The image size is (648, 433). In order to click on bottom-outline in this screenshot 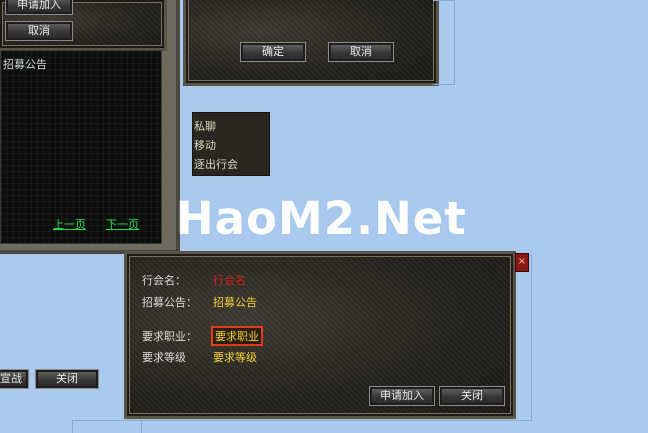, I will do `click(107, 426)`.